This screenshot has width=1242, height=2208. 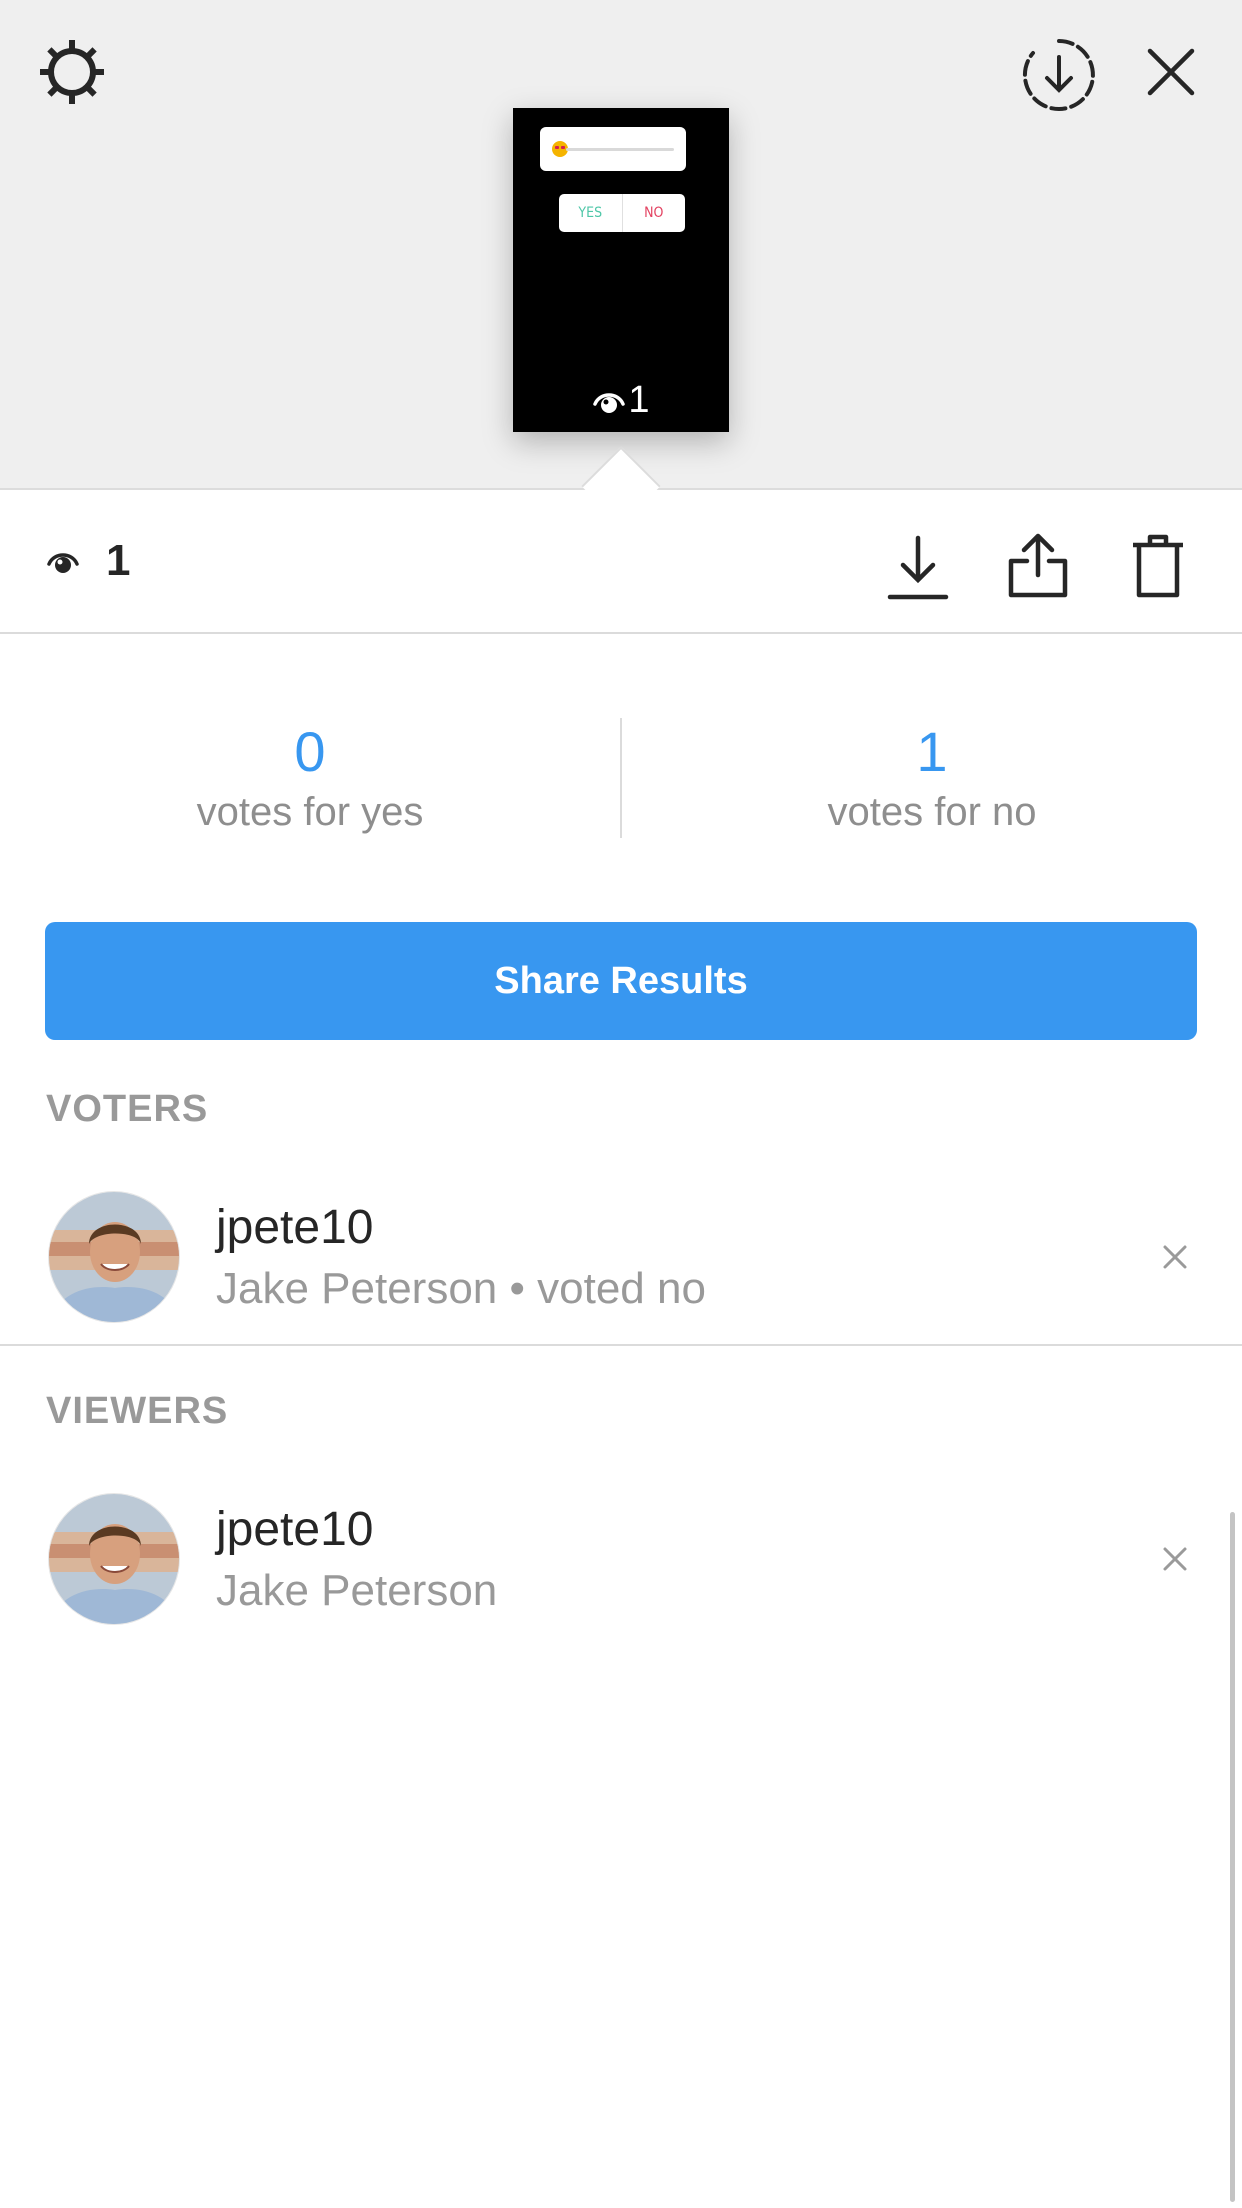 I want to click on poll-sticker: YES NO, so click(x=622, y=213).